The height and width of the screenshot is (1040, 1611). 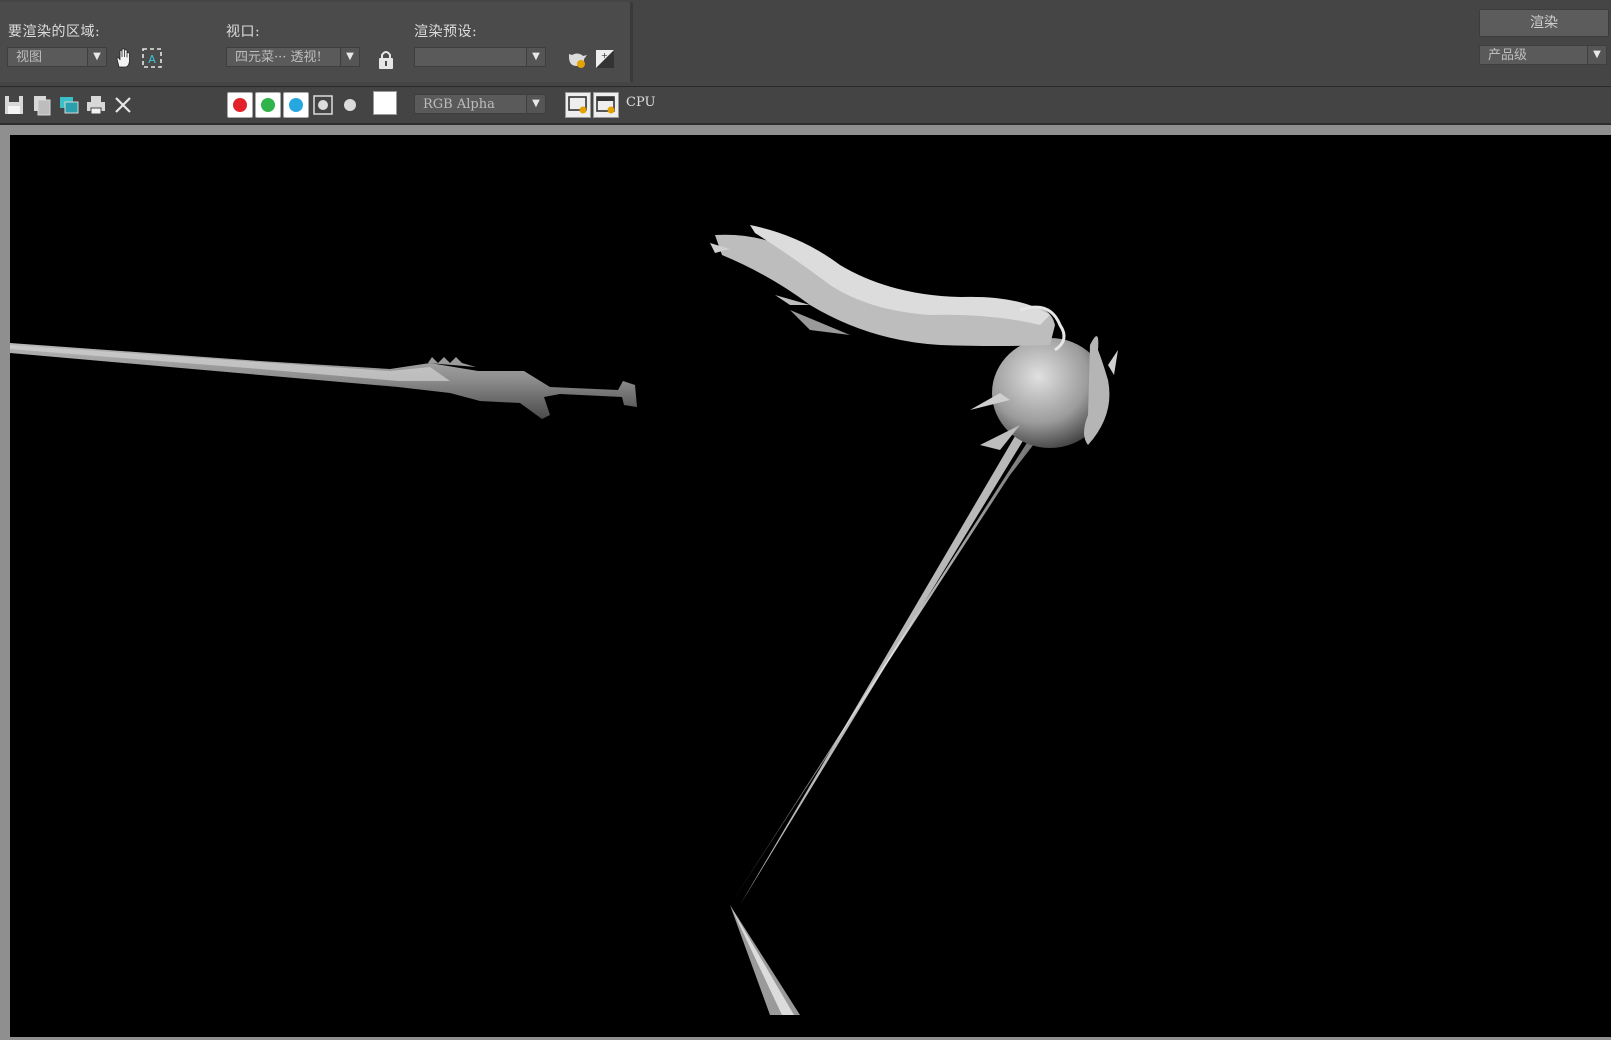 I want to click on green-channel-dot, so click(x=268, y=105).